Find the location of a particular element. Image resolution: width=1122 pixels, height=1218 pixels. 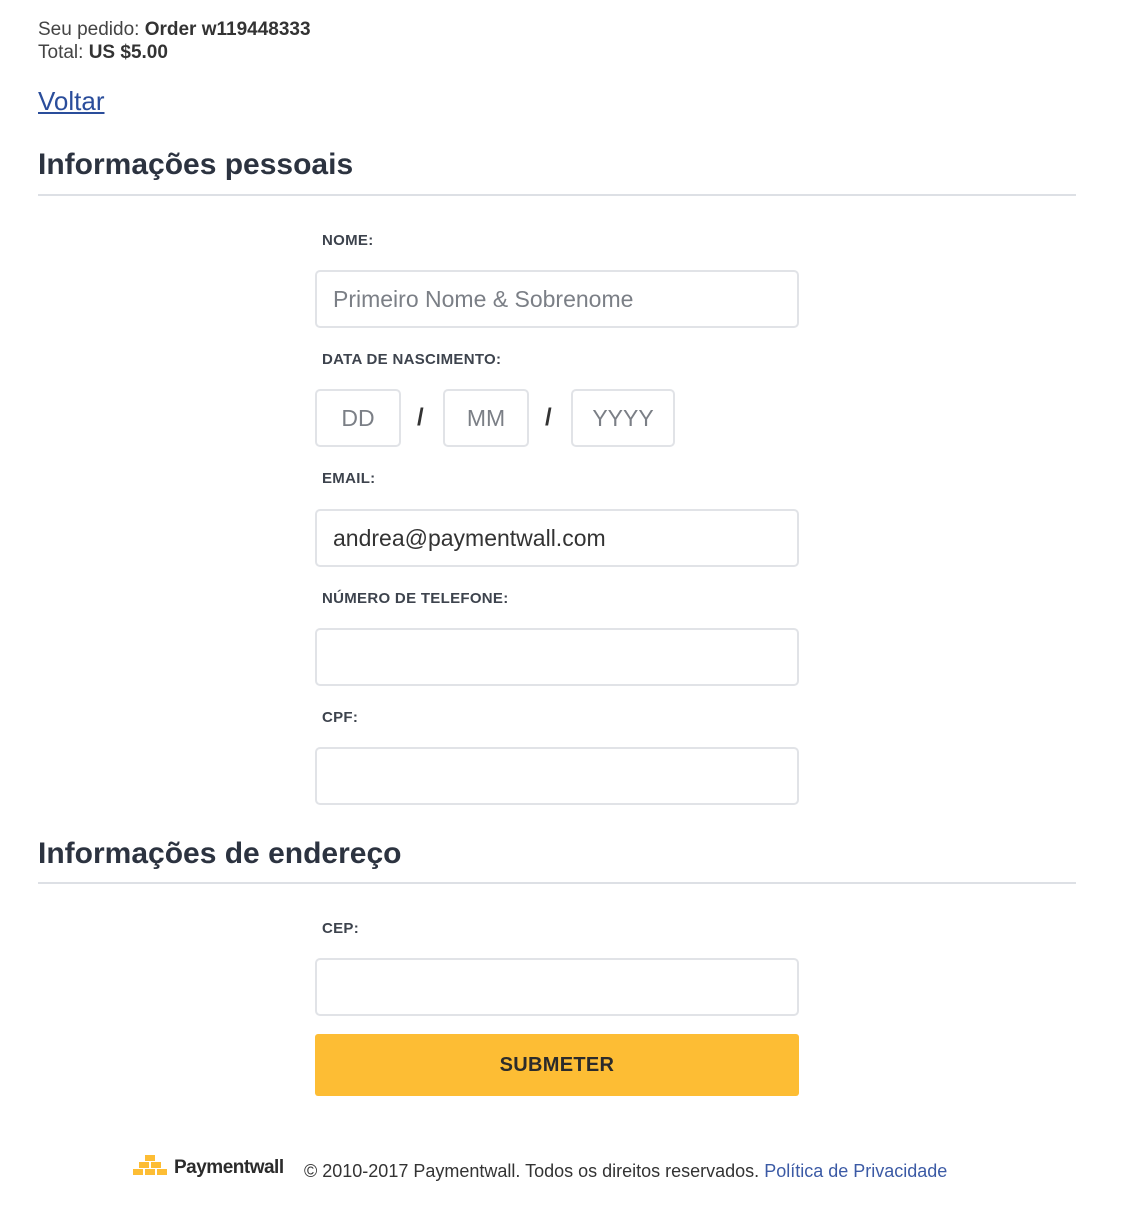

footer-brand: Paymentwall is located at coordinates (229, 1167).